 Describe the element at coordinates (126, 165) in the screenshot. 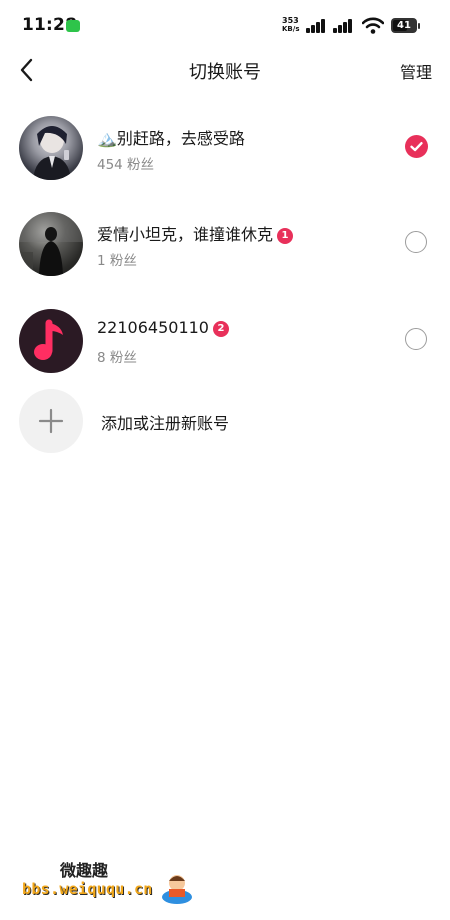

I see `follower-count: 454 粉丝` at that location.